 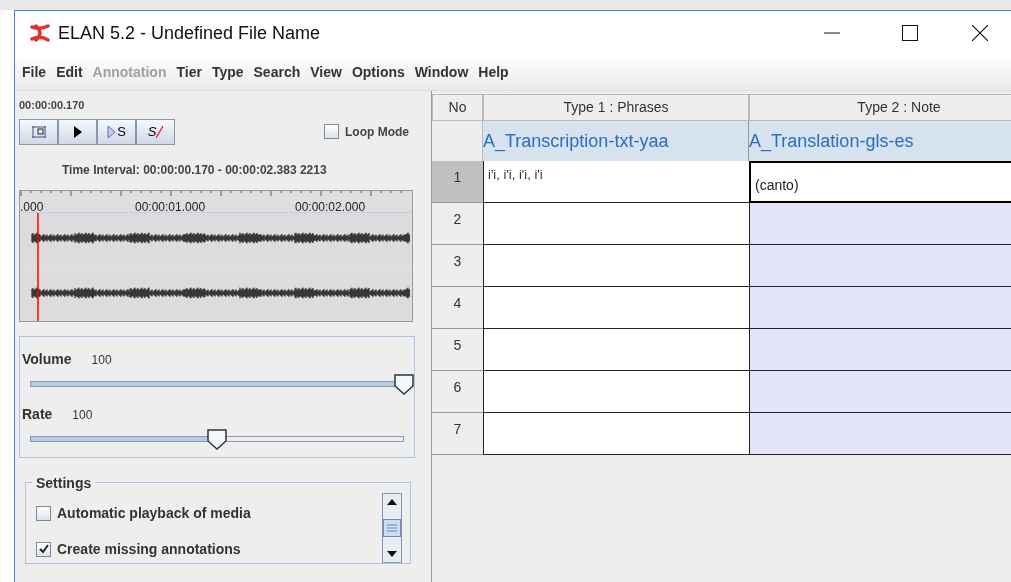 What do you see at coordinates (227, 72) in the screenshot?
I see `menu-item: Type` at bounding box center [227, 72].